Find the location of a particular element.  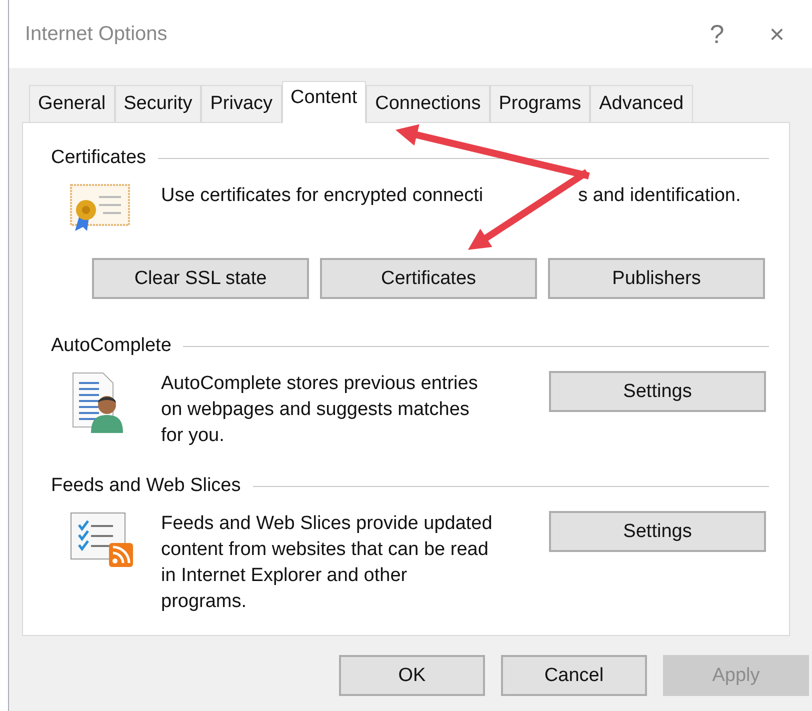

tab: General is located at coordinates (72, 103).